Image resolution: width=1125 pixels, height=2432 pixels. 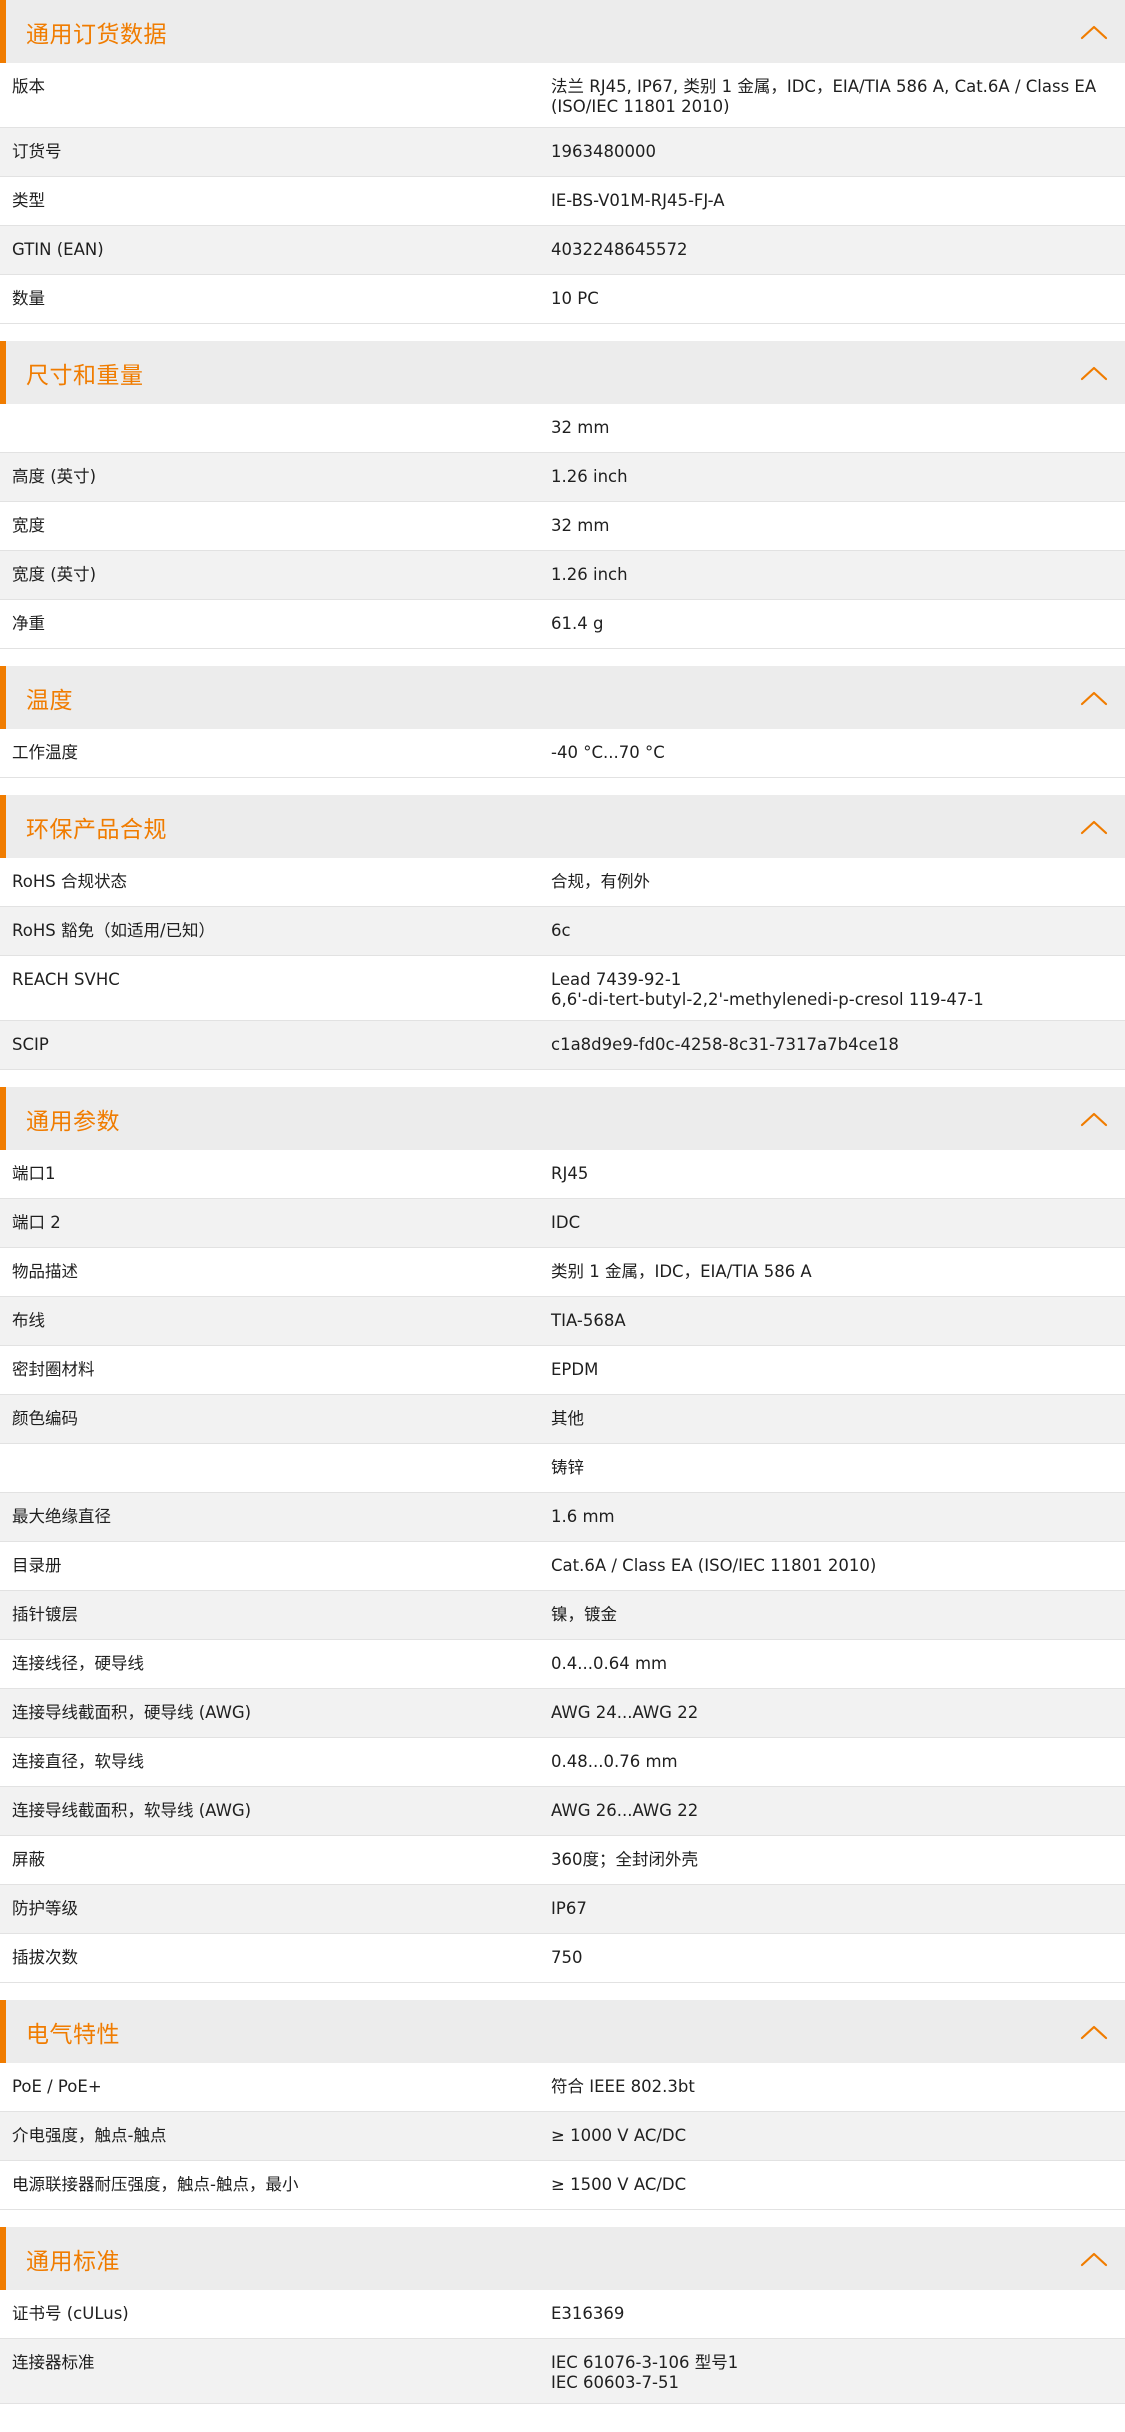 I want to click on spec-row: 插拔次数 750, so click(x=562, y=1958).